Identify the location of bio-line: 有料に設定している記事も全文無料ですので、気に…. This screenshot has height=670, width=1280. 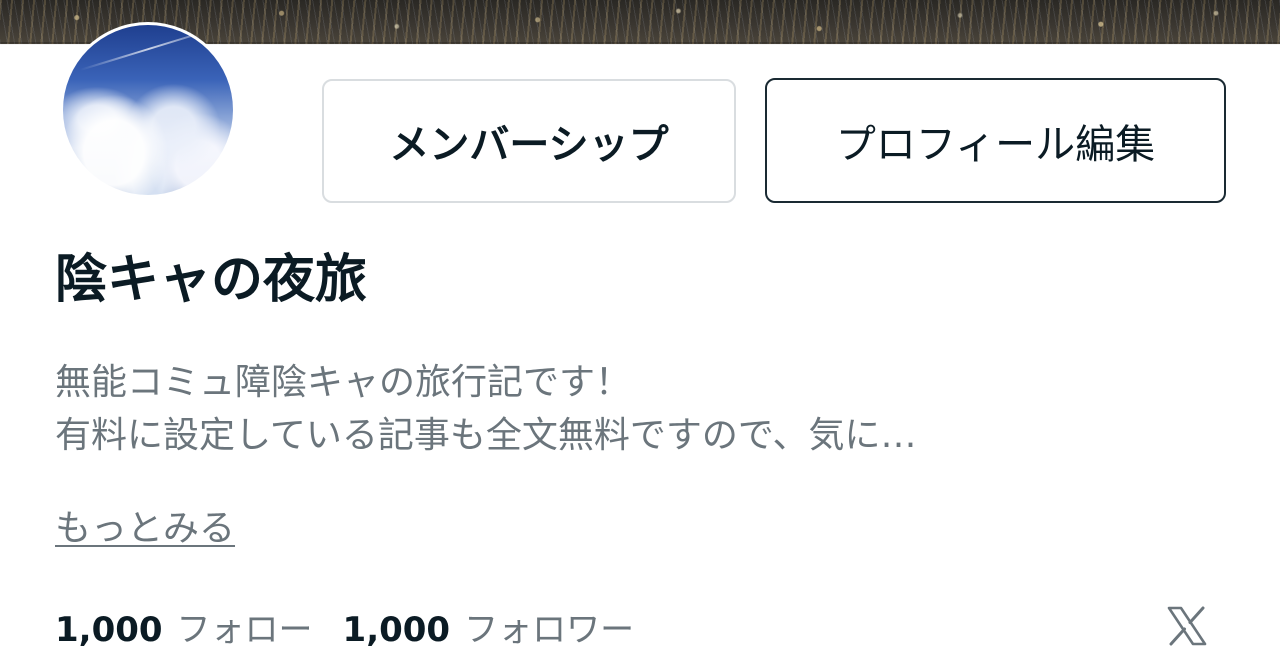
(486, 435).